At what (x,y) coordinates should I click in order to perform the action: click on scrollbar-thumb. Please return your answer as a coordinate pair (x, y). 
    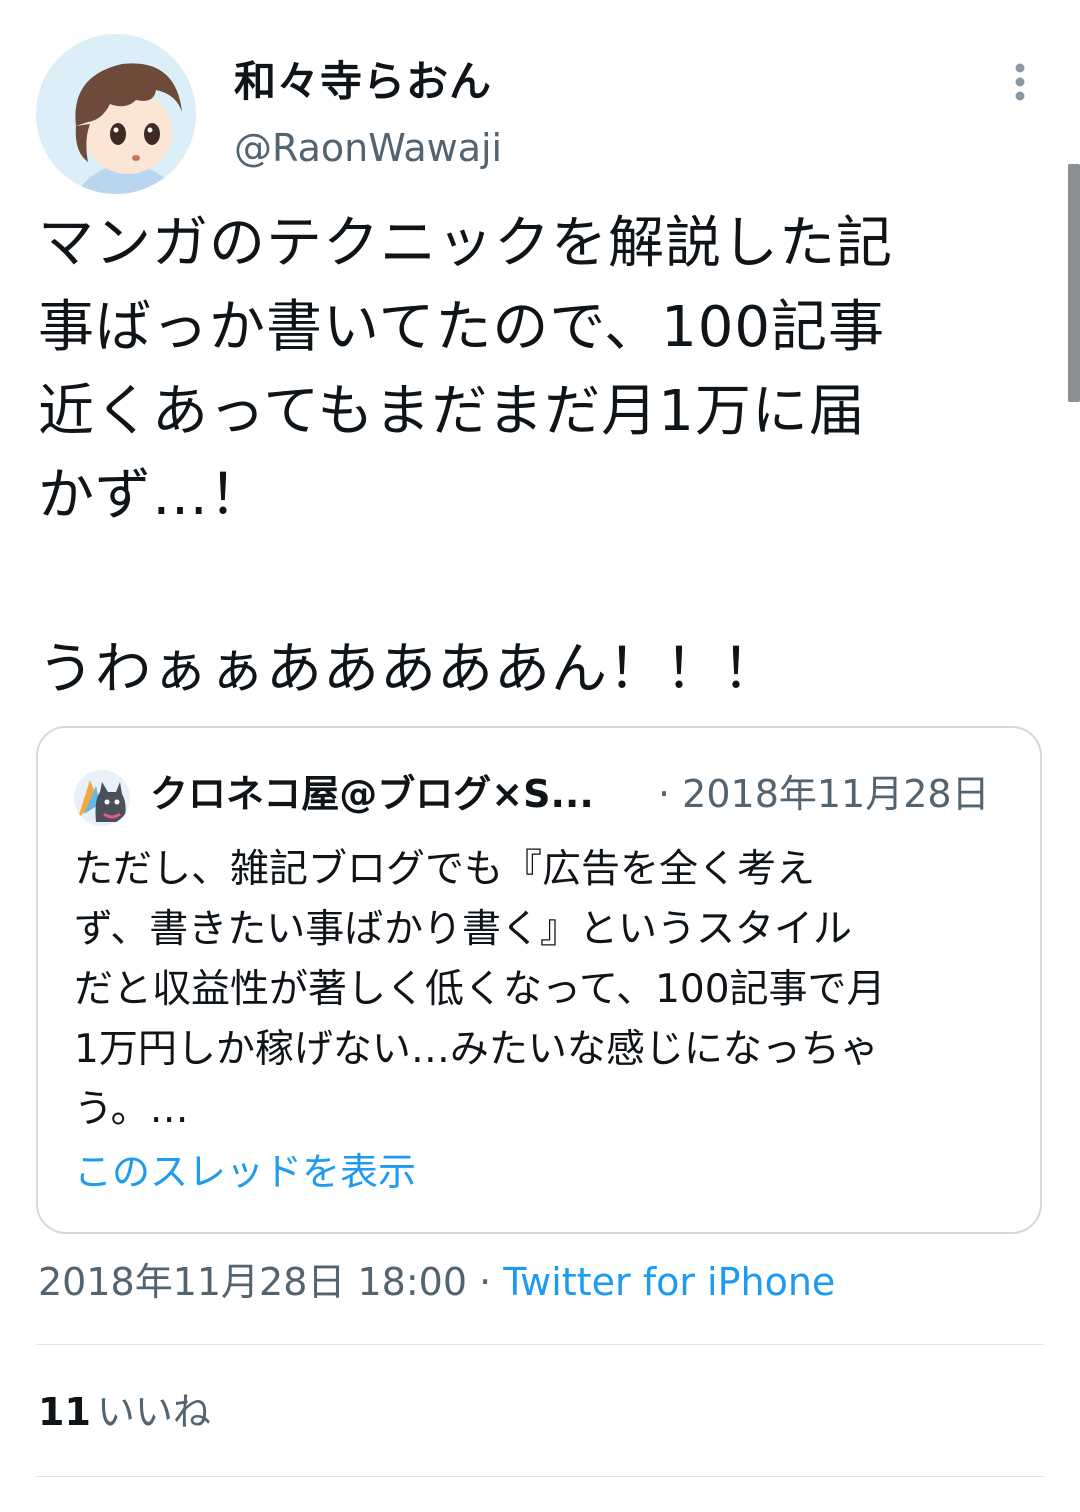
    Looking at the image, I should click on (1074, 283).